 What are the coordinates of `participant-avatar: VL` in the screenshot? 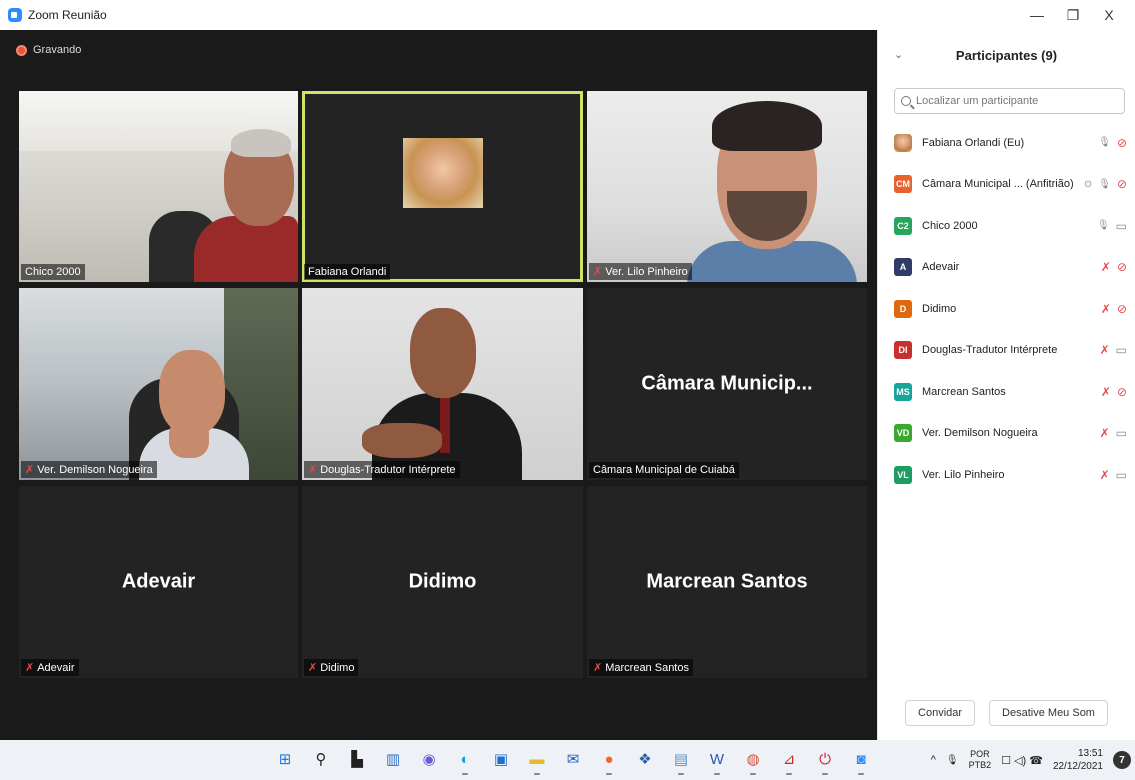 It's located at (903, 474).